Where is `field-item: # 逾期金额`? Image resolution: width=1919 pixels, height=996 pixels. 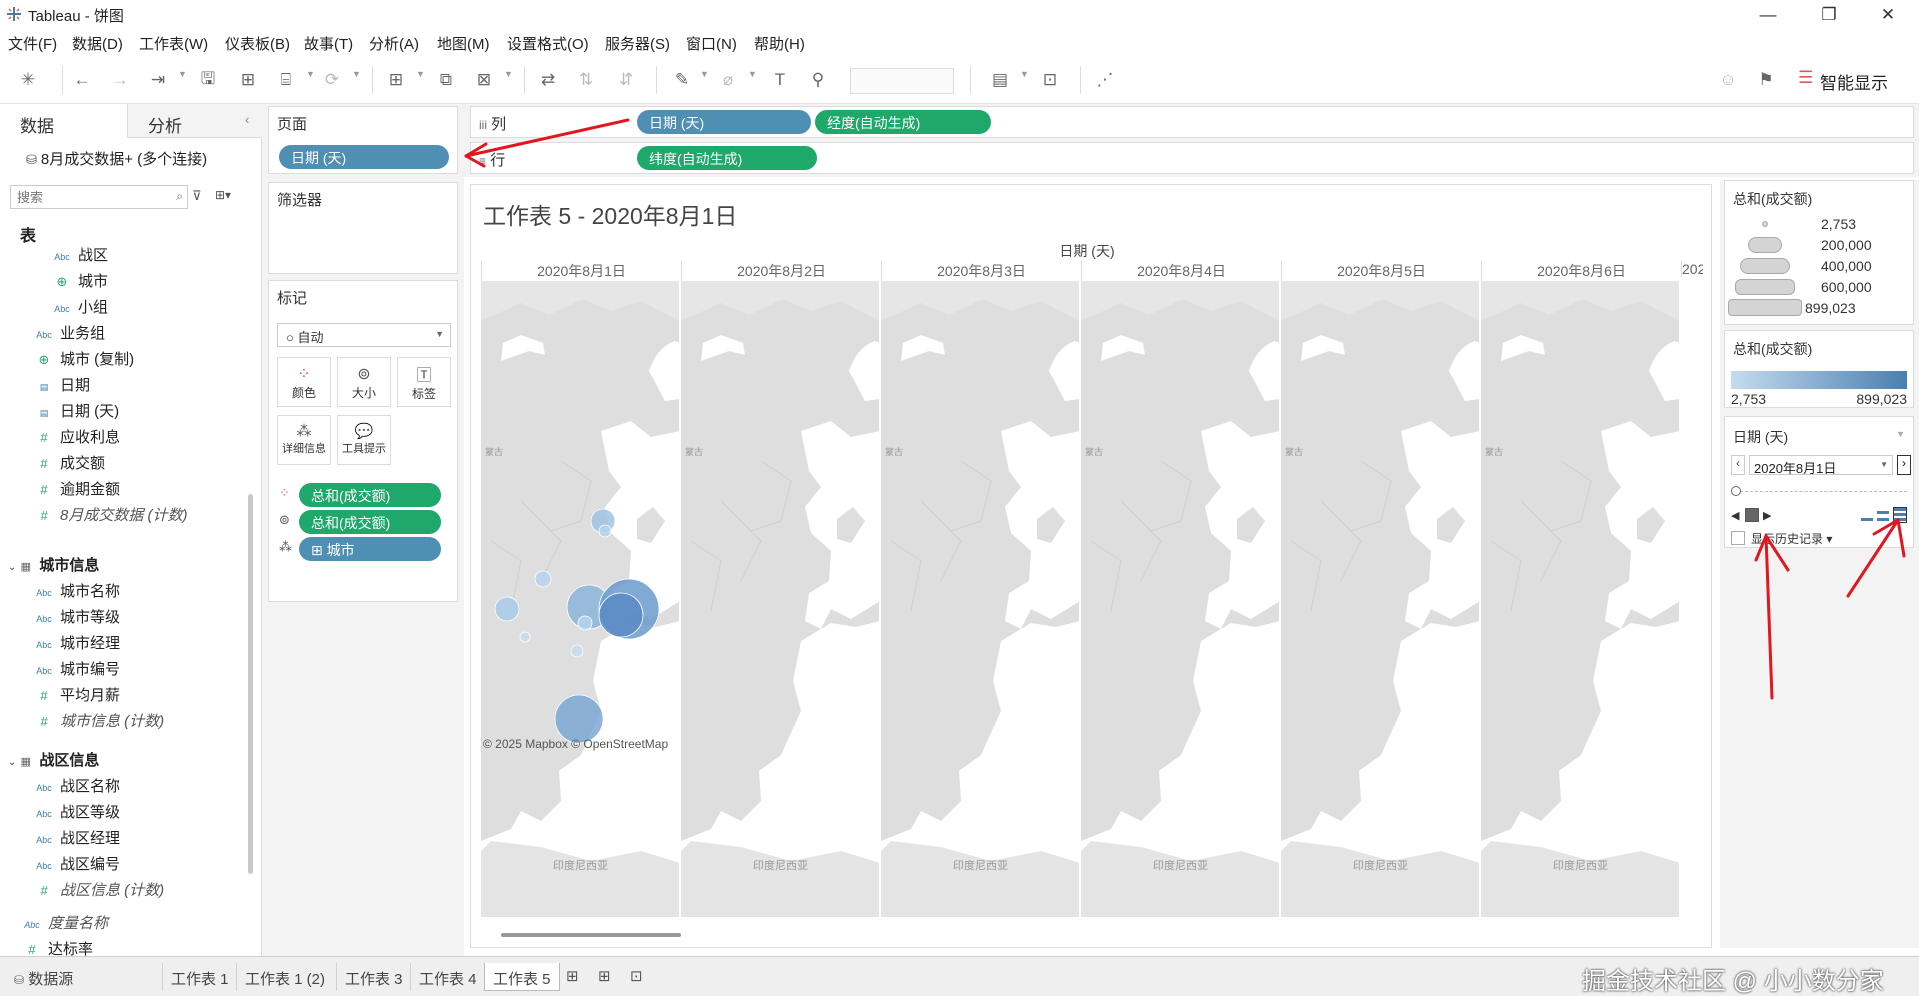
field-item: # 逾期金额 is located at coordinates (77, 491).